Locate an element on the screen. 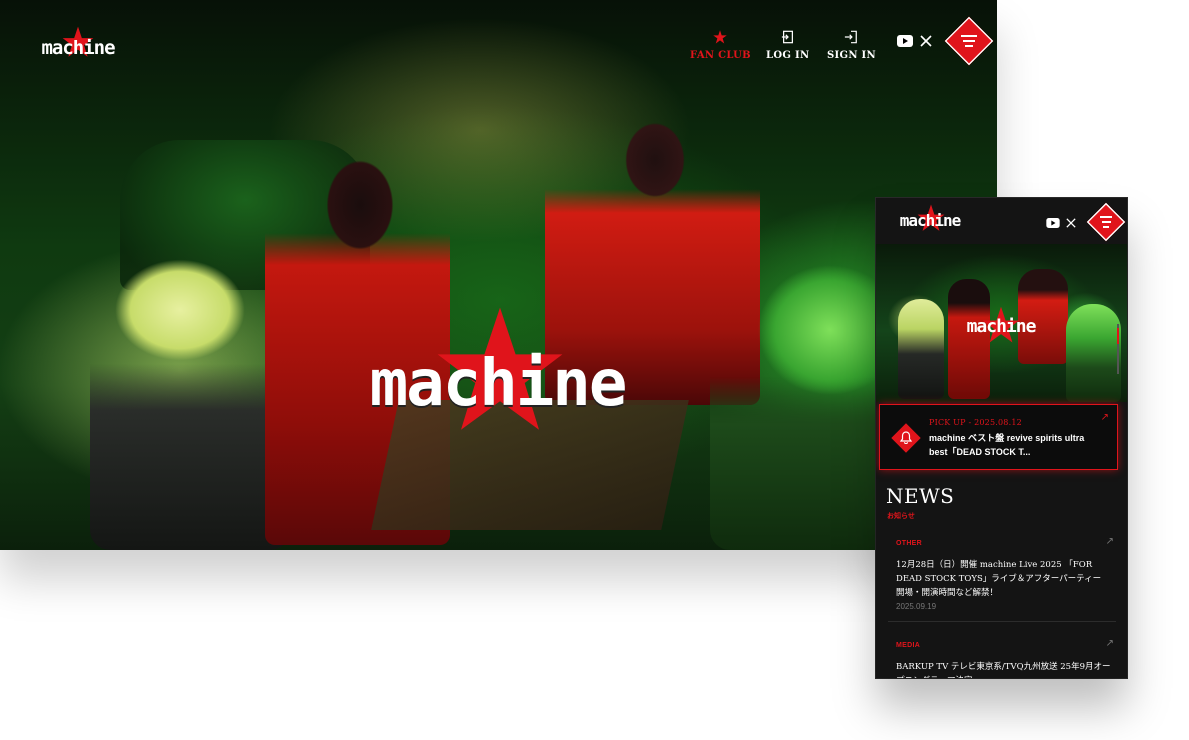  news-category: OTHER is located at coordinates (909, 543).